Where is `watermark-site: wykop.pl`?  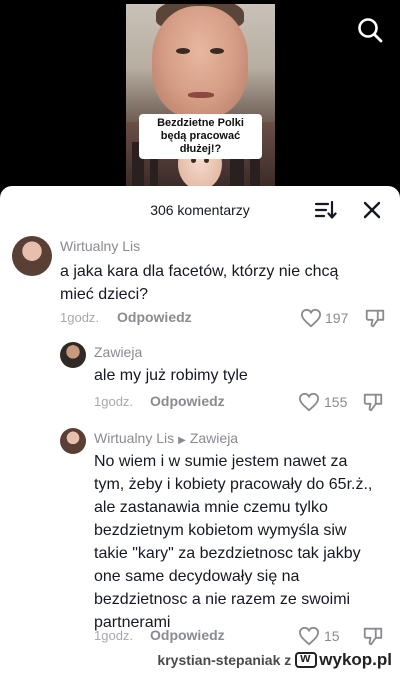
watermark-site: wykop.pl is located at coordinates (355, 659).